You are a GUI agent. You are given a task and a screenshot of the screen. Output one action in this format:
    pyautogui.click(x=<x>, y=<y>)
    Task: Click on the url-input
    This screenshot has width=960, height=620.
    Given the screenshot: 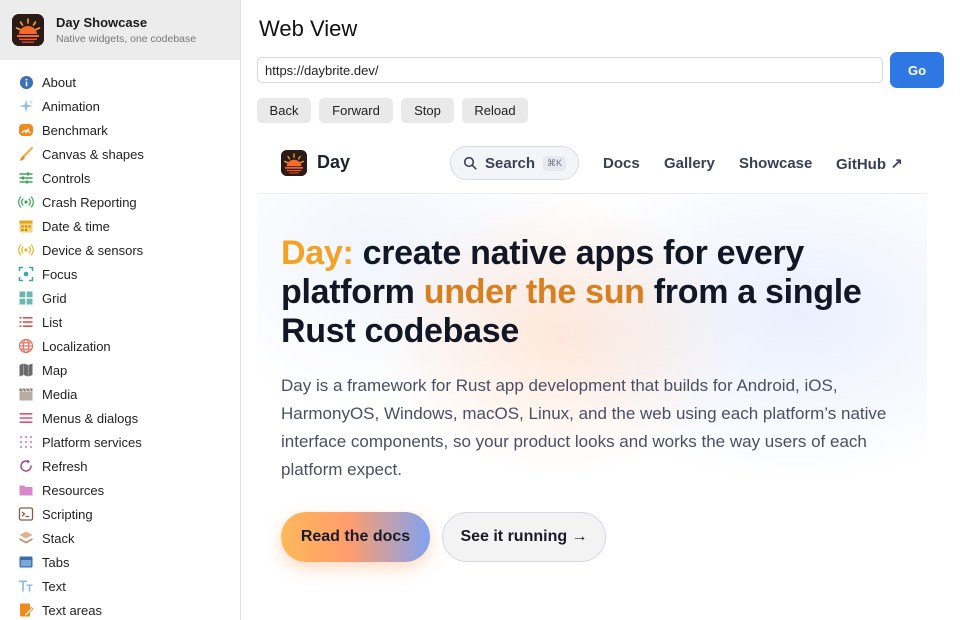 What is the action you would take?
    pyautogui.click(x=570, y=70)
    